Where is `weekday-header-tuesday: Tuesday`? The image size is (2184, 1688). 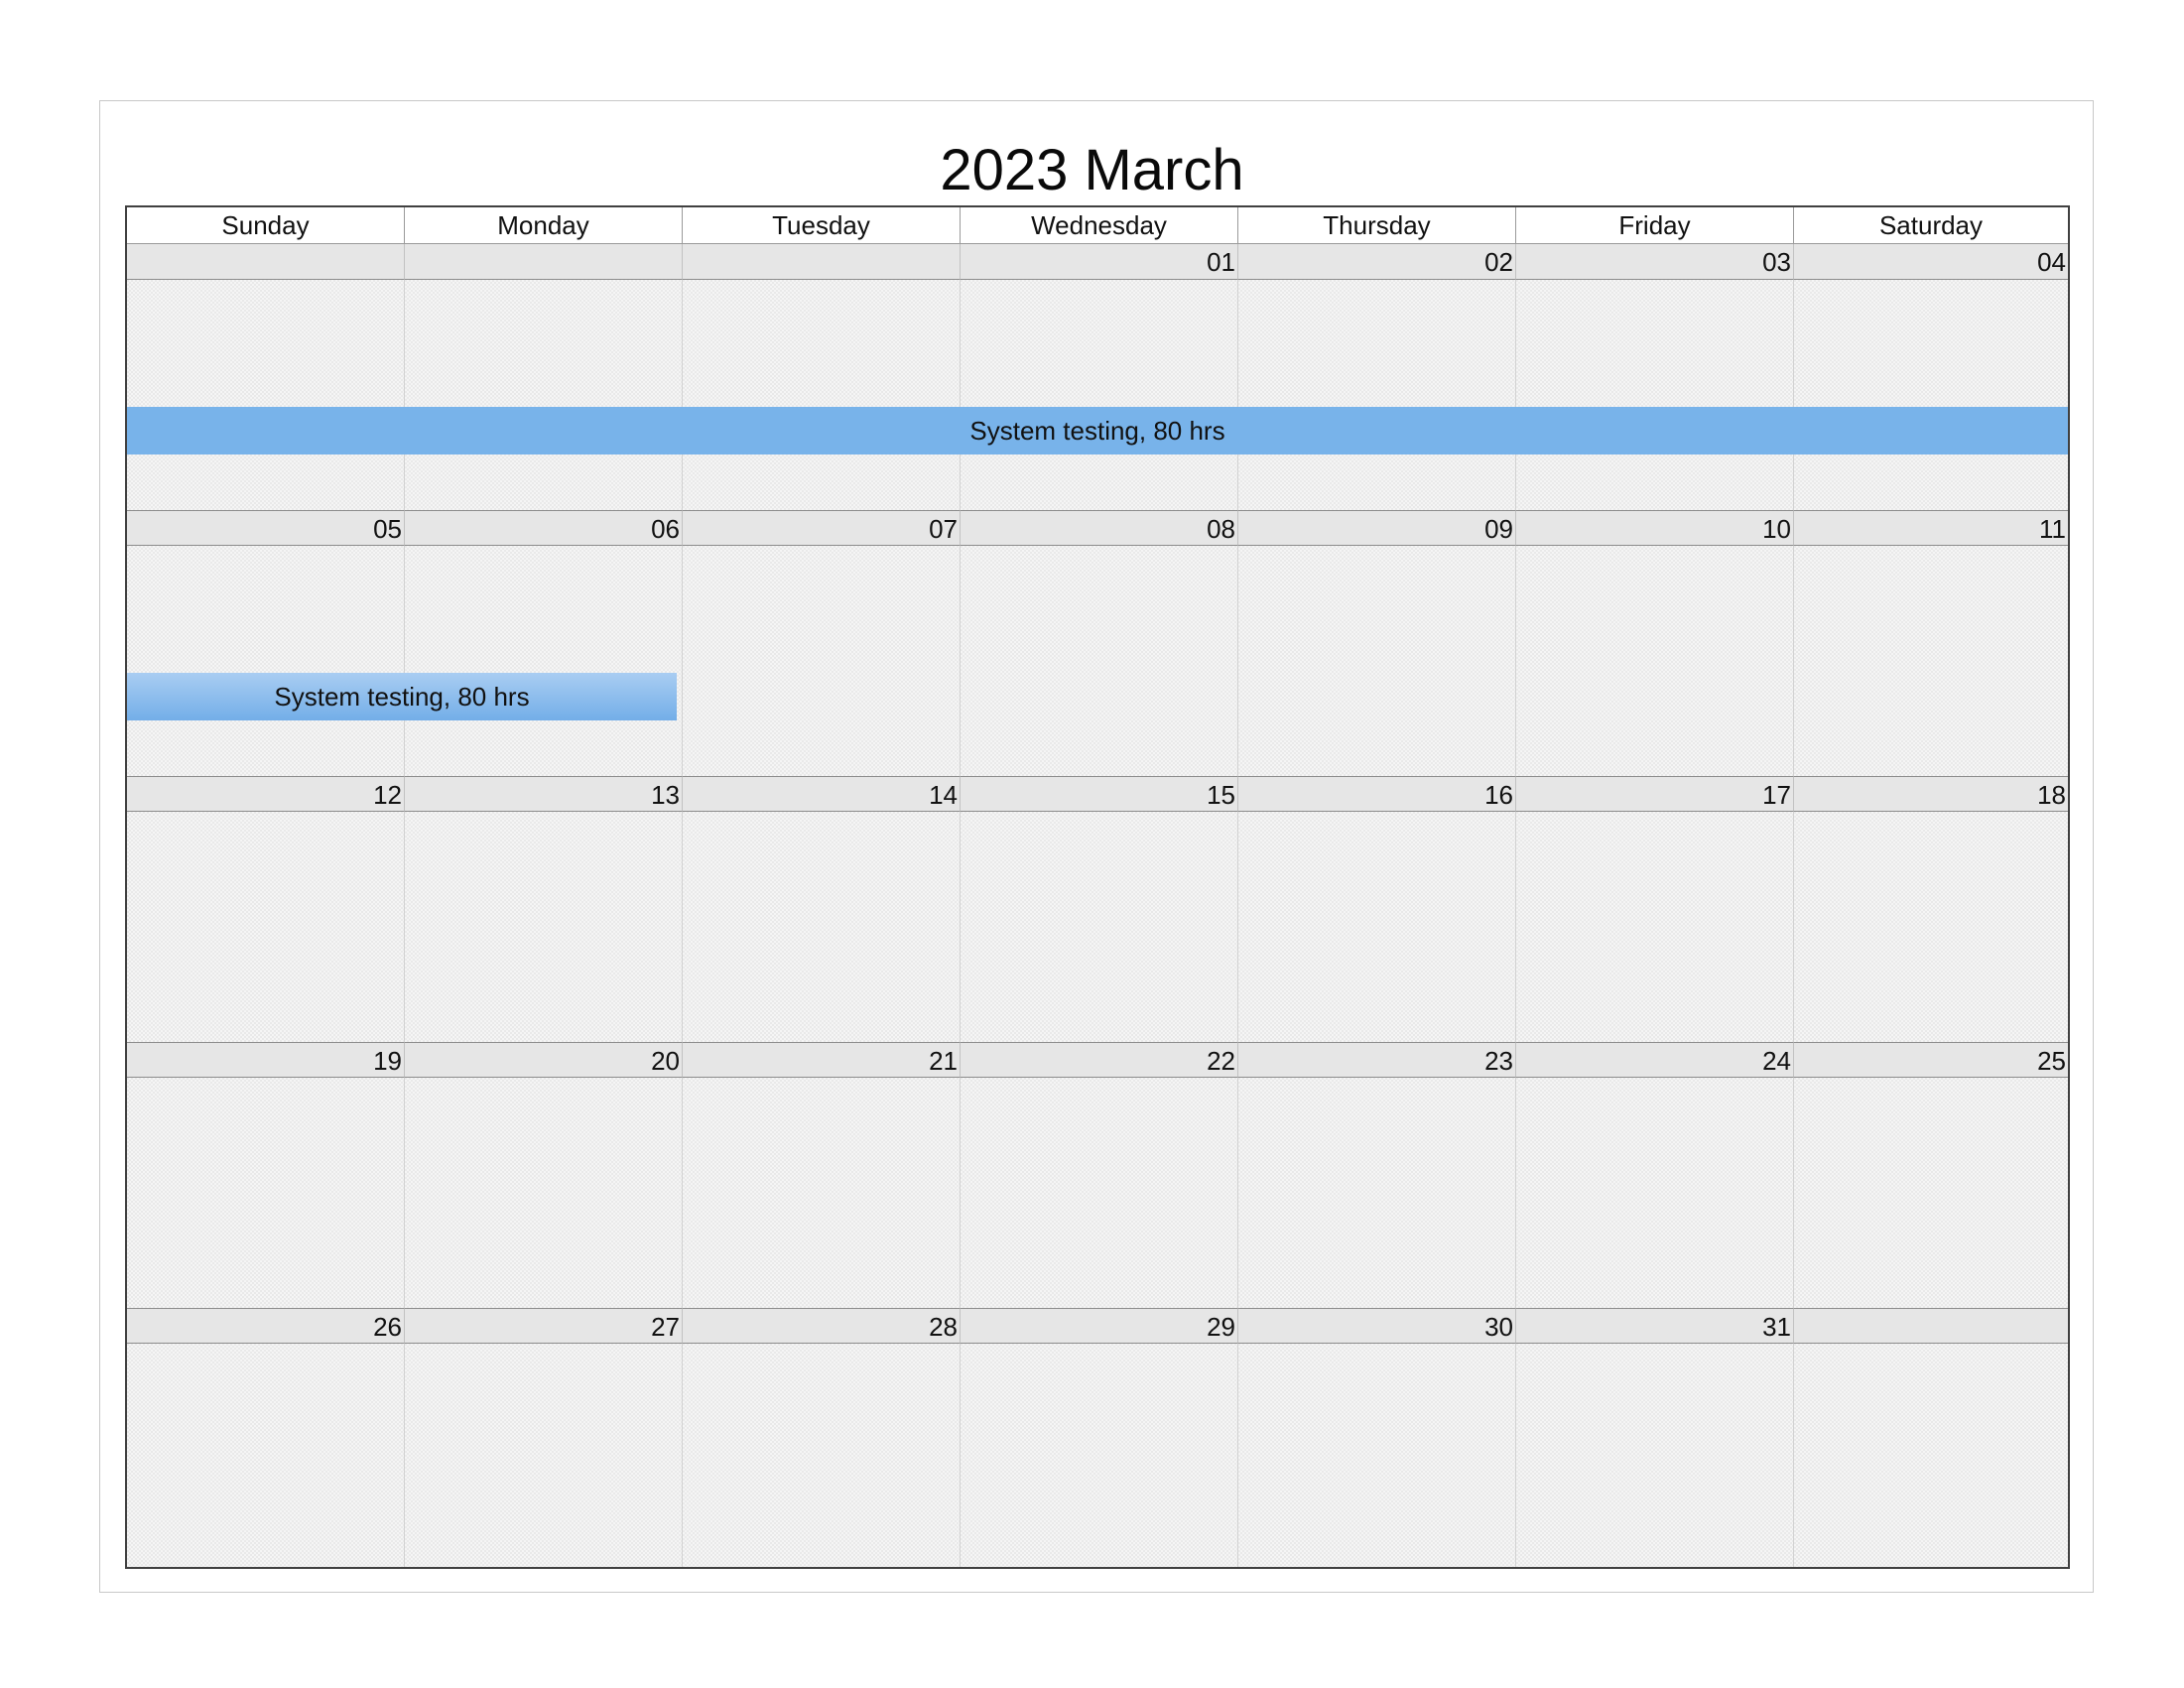 weekday-header-tuesday: Tuesday is located at coordinates (822, 225).